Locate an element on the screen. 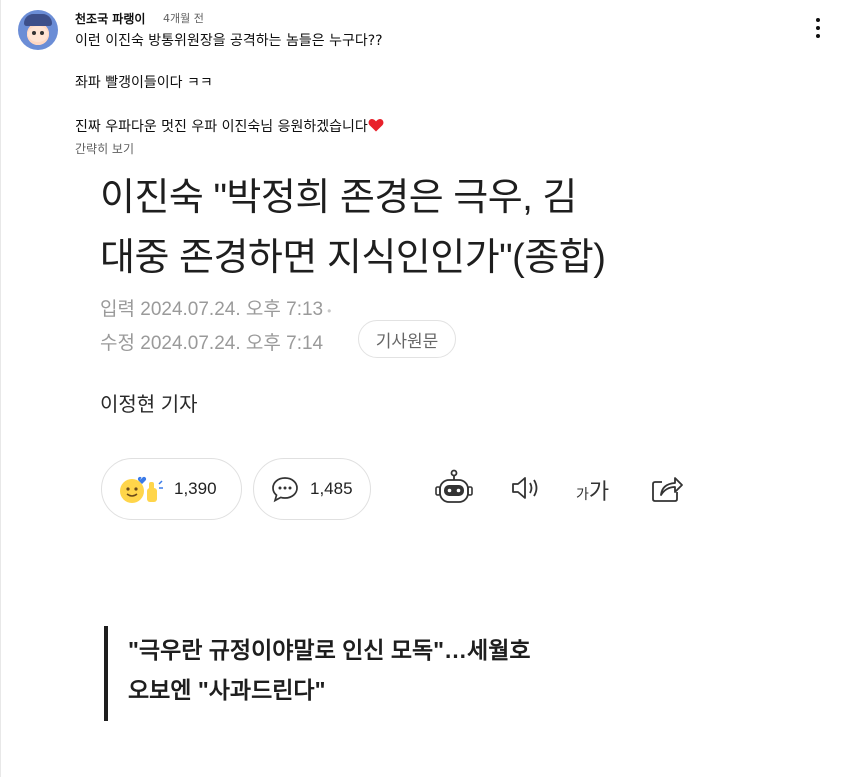 This screenshot has width=846, height=777. comment-button: 1,485 is located at coordinates (312, 489).